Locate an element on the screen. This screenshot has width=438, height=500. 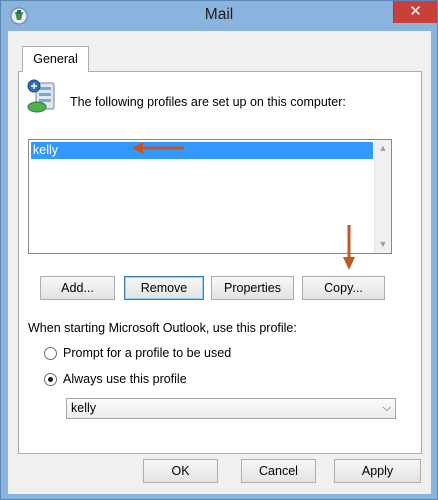
annotation-arrow-left-icon is located at coordinates (158, 148).